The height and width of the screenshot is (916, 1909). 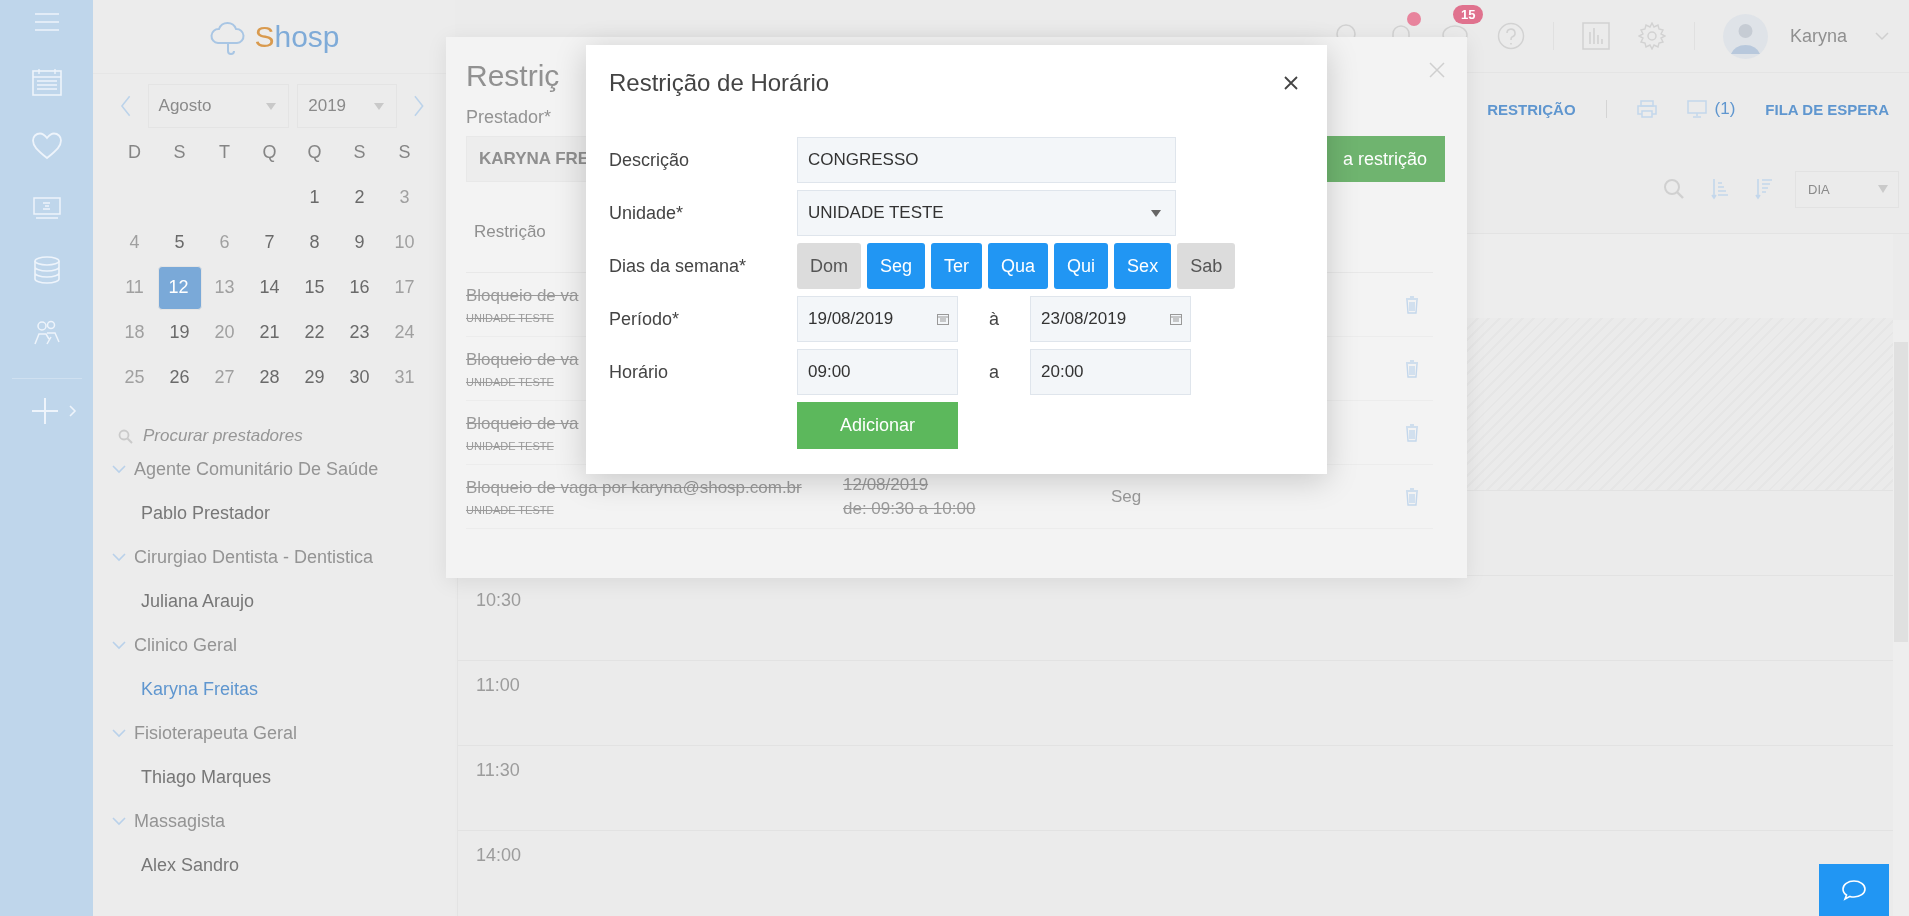 I want to click on calendar-day: 28, so click(x=269, y=377).